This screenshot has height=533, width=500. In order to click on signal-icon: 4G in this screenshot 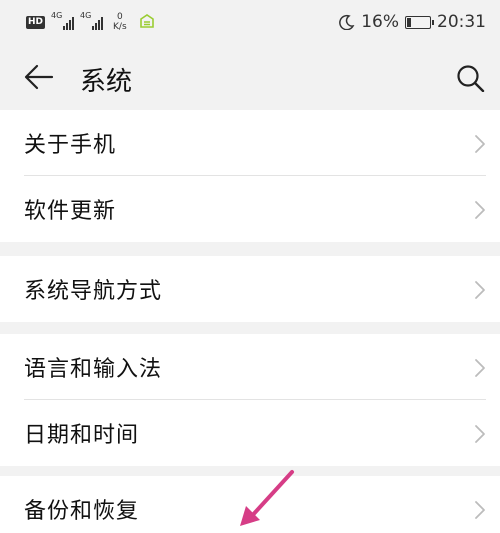, I will do `click(63, 20)`.